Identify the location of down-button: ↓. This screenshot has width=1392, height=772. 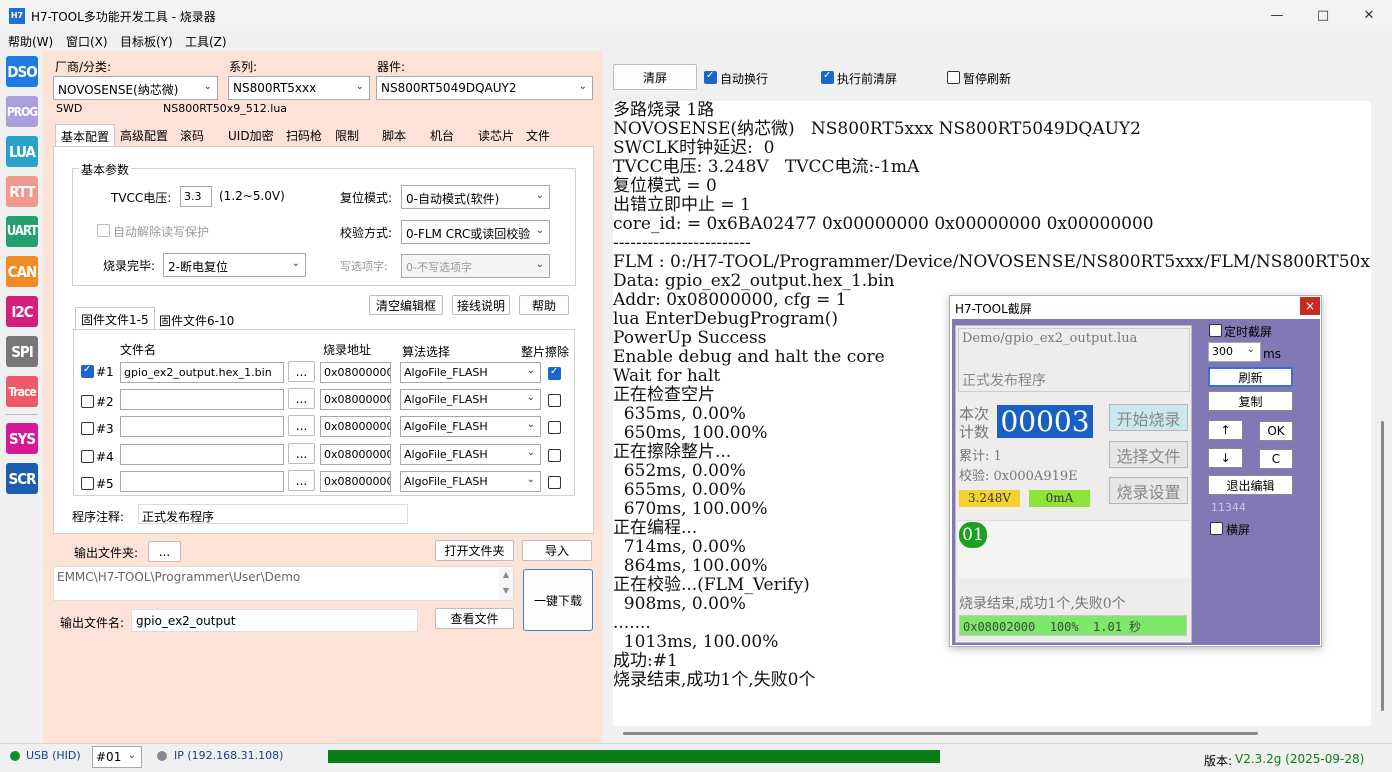
(1225, 458).